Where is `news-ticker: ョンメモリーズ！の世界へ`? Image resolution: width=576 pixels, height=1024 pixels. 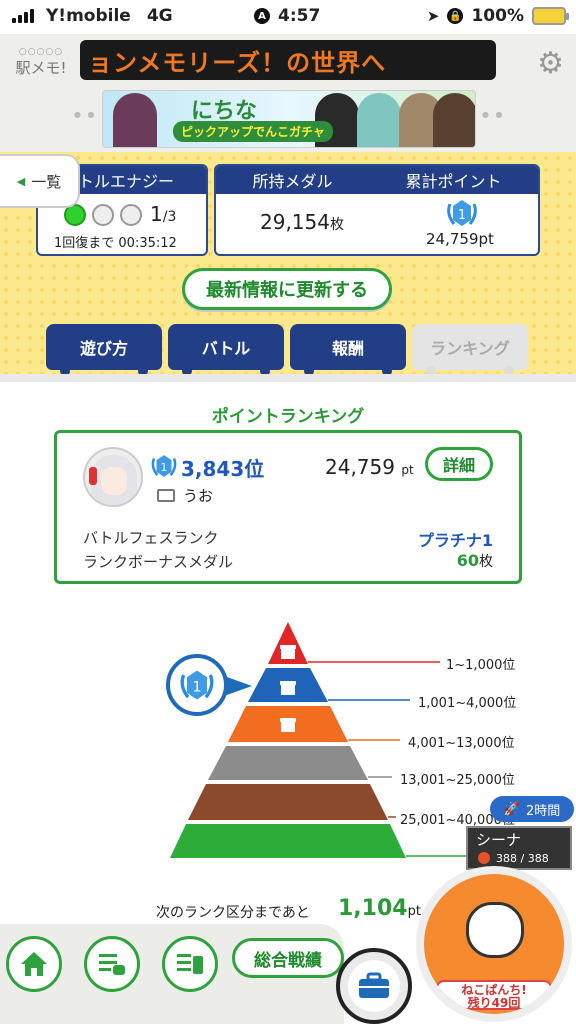 news-ticker: ョンメモリーズ！の世界へ is located at coordinates (288, 60).